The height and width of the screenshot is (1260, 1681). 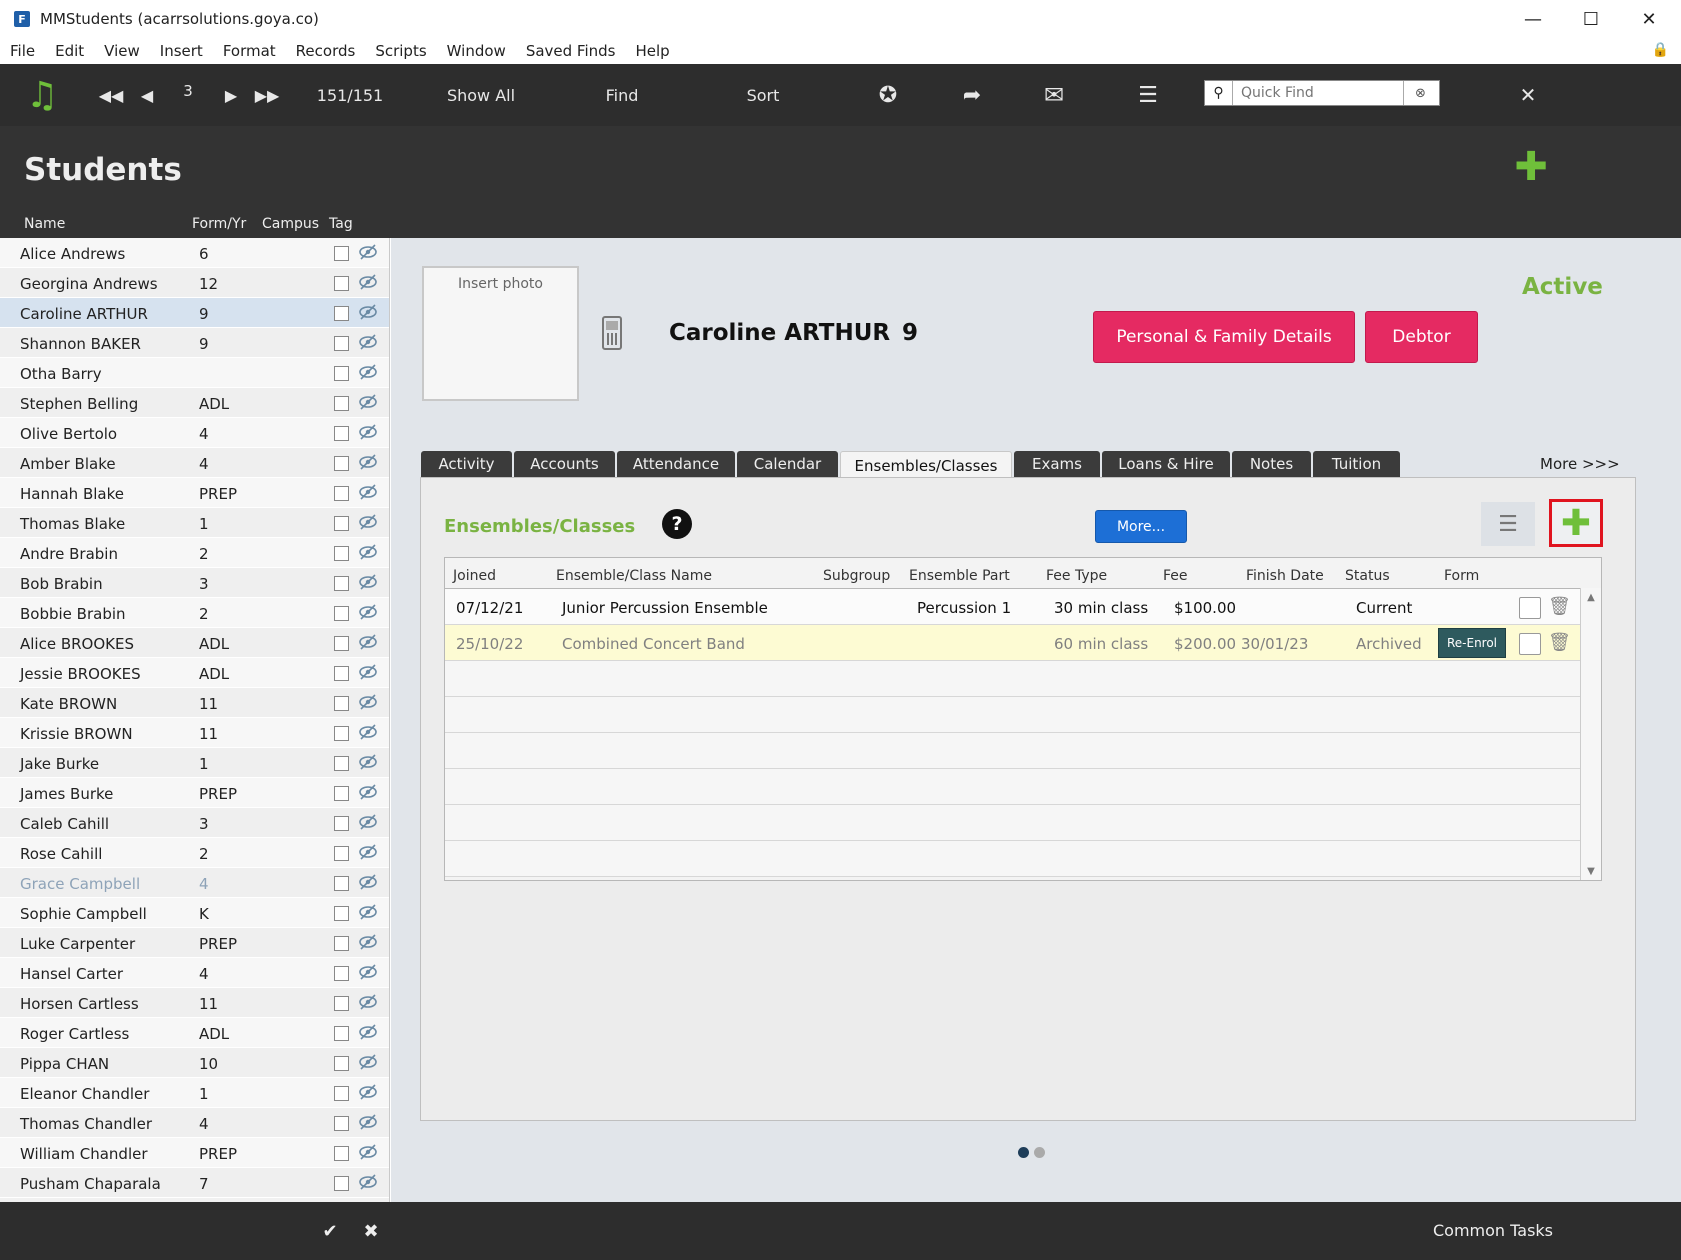 I want to click on menu-records: Records, so click(x=326, y=51).